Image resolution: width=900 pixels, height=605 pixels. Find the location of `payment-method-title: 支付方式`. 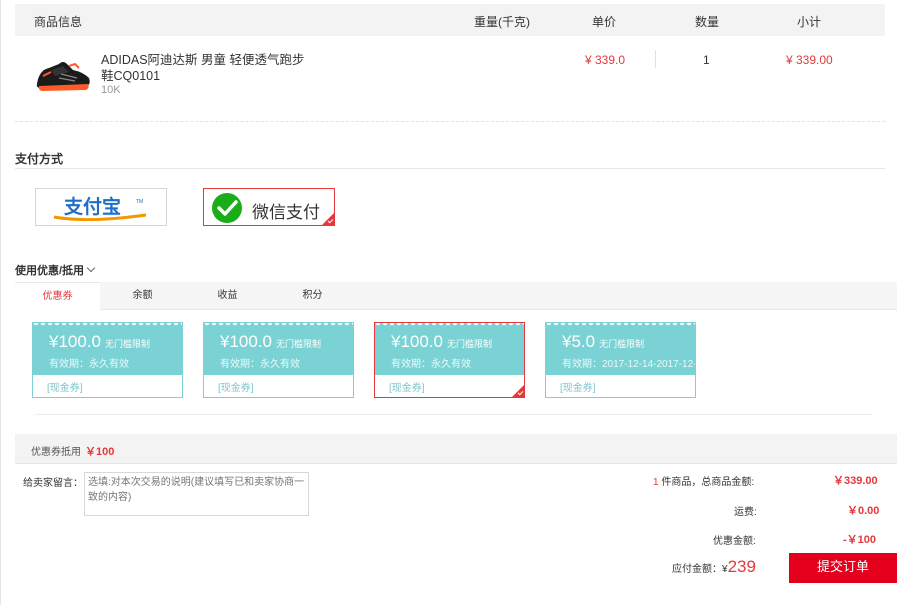

payment-method-title: 支付方式 is located at coordinates (39, 159).